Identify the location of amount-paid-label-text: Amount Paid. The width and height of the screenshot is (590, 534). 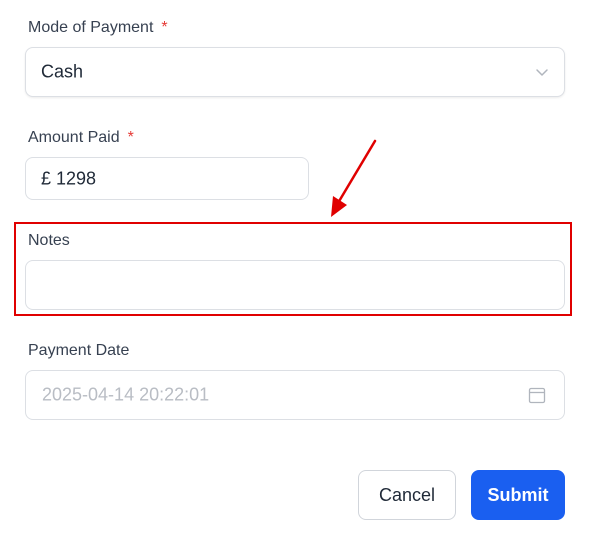
(74, 137).